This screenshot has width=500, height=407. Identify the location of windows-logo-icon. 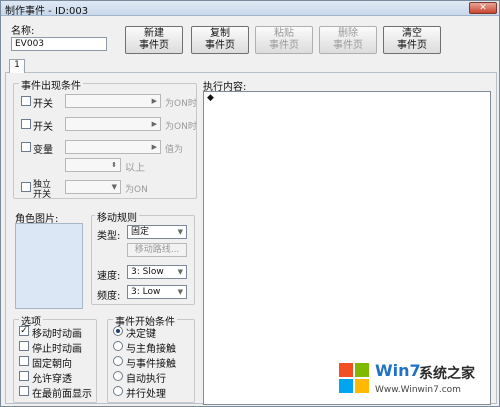
(354, 378).